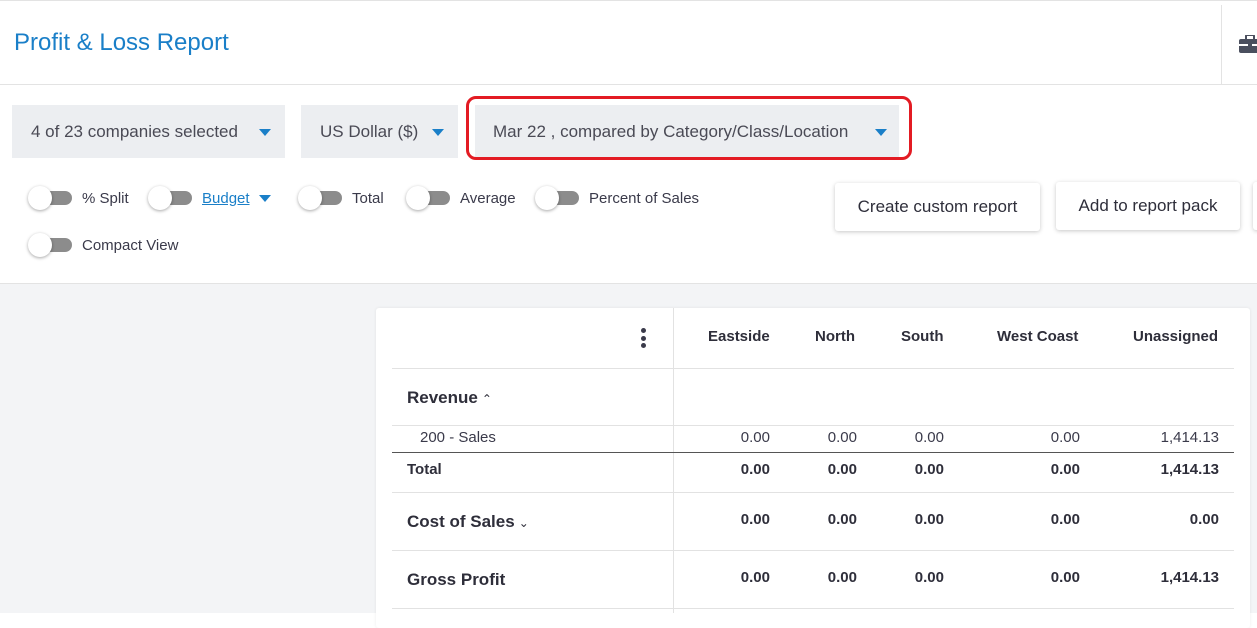 Image resolution: width=1257 pixels, height=628 pixels. I want to click on revenue-section-header: Revenue ⌃, so click(449, 398).